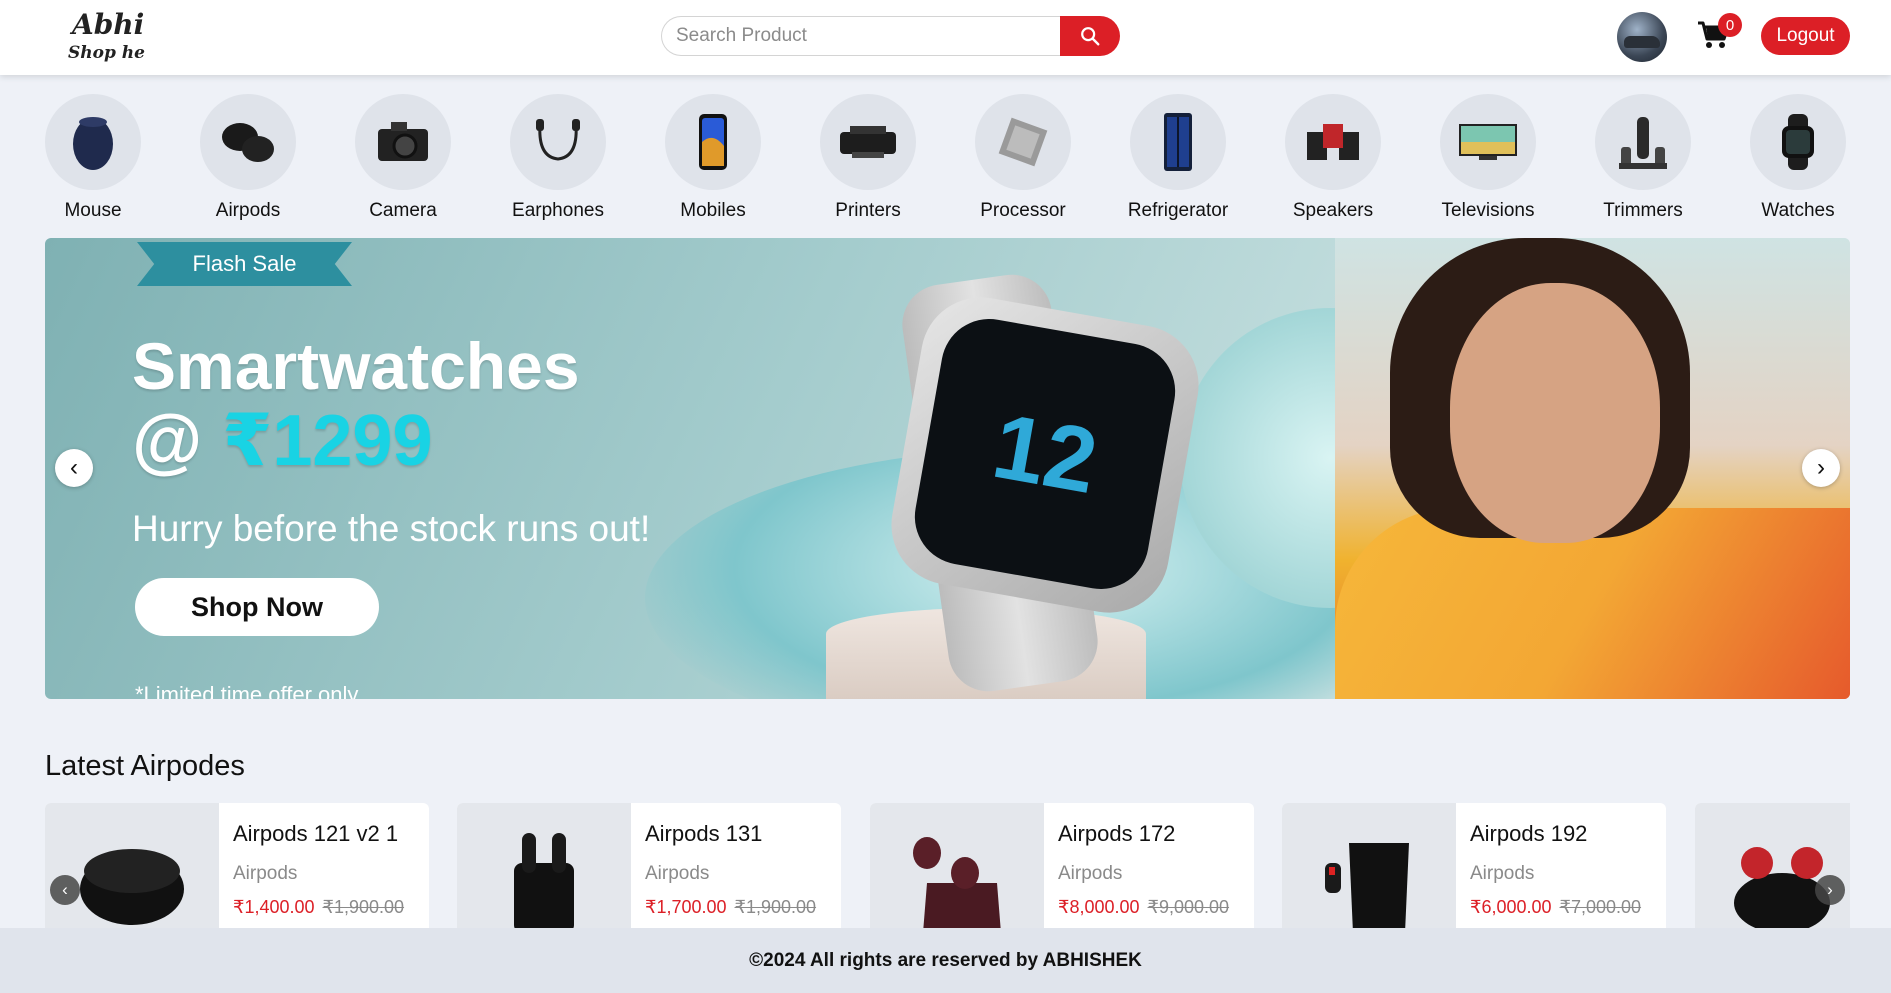  I want to click on header: Abhi Shop here 0 Logout, so click(945, 37).